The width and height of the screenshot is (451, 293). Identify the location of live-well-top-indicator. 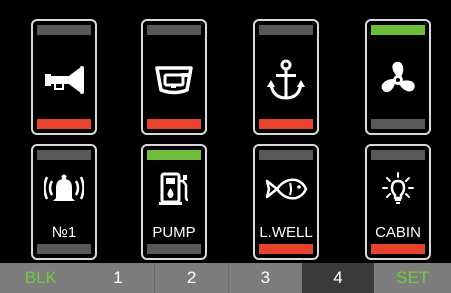
(286, 155).